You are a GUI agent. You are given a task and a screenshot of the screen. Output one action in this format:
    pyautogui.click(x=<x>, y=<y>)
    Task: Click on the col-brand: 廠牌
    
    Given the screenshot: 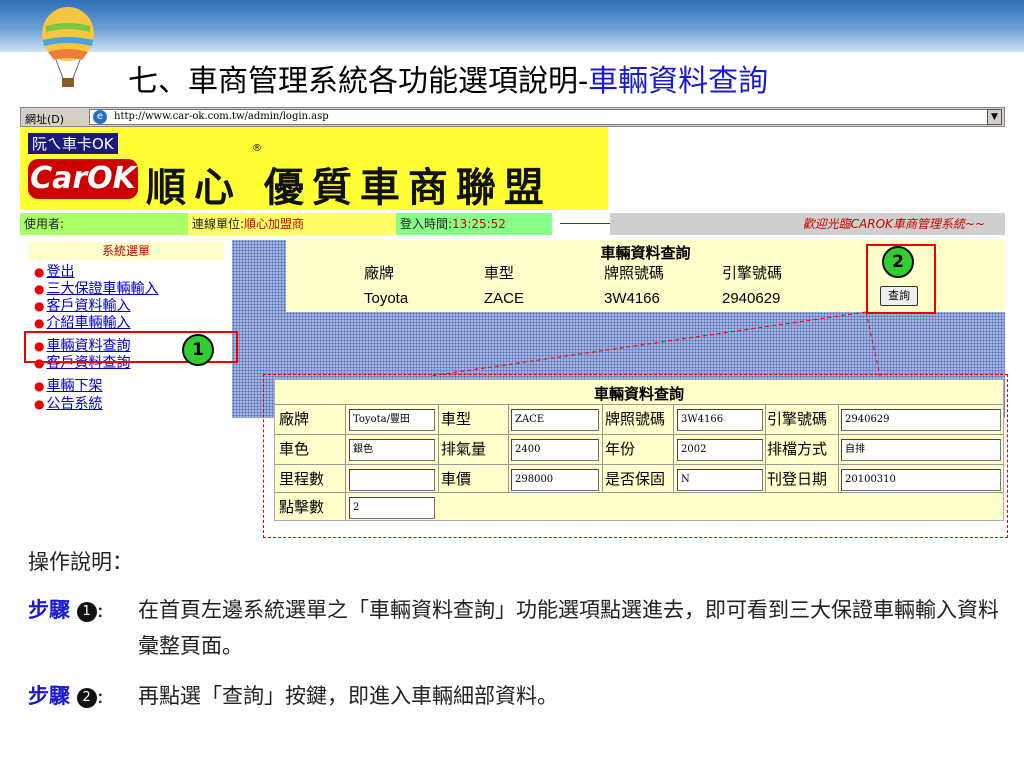 What is the action you would take?
    pyautogui.click(x=379, y=273)
    